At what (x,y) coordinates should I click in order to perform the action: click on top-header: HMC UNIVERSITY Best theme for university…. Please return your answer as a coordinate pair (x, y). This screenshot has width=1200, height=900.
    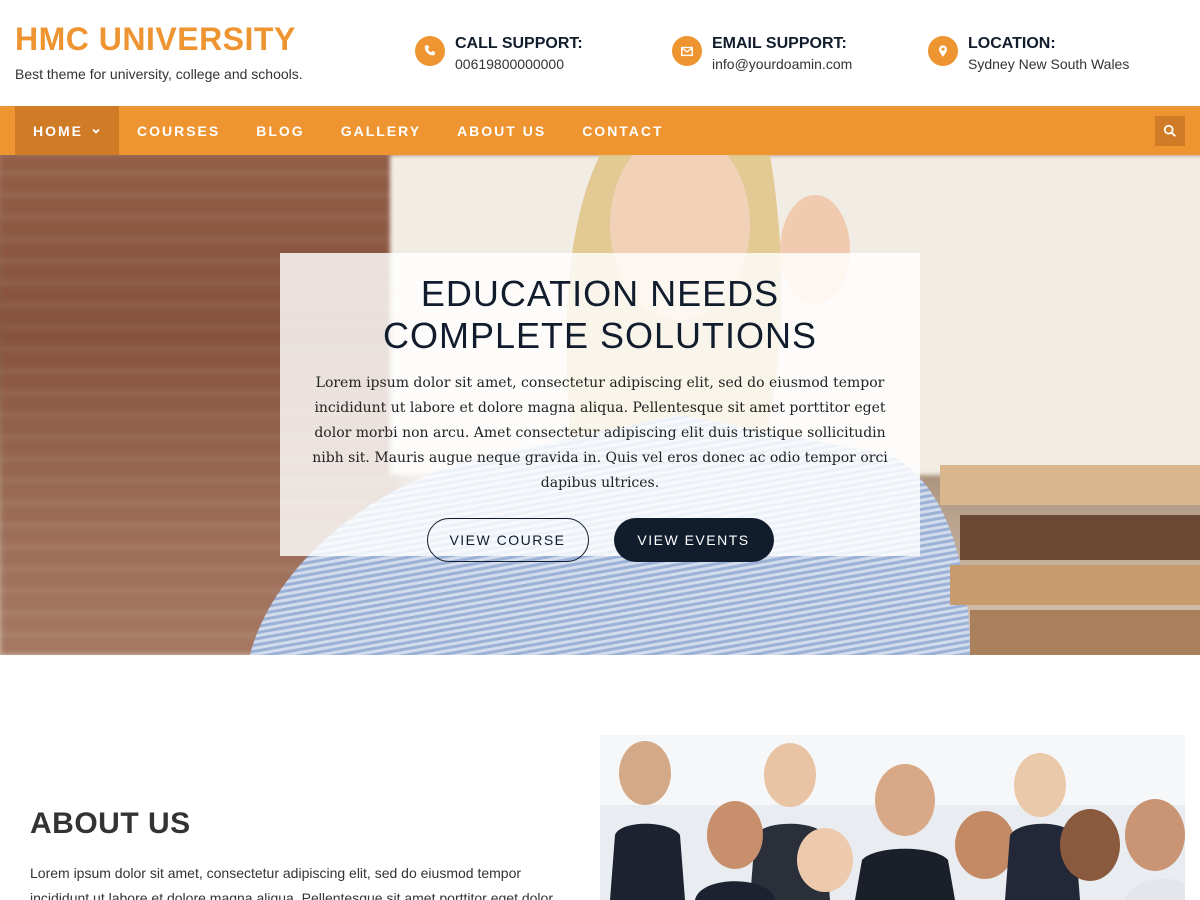
    Looking at the image, I should click on (600, 53).